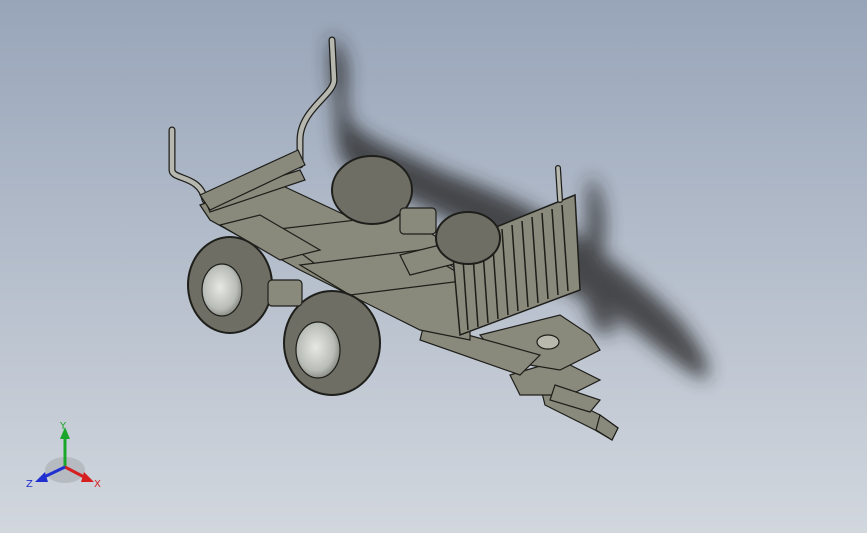 This screenshot has height=533, width=867. What do you see at coordinates (332, 343) in the screenshot?
I see `tire-rear-left` at bounding box center [332, 343].